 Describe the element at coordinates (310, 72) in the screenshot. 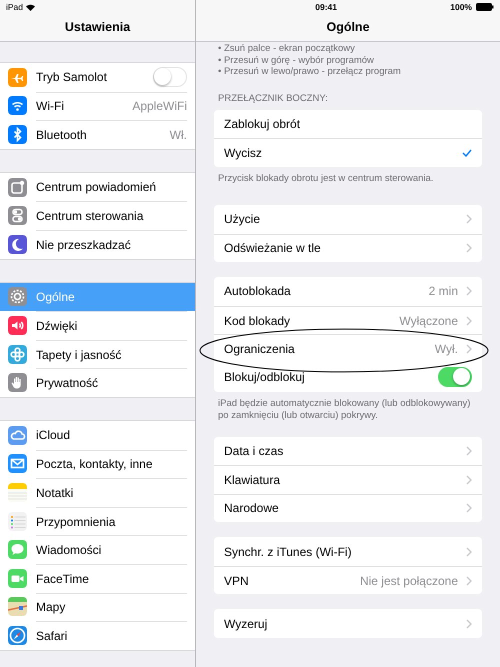

I see `instruction-line: • Przesuń w lewo/prawo - przełącz program` at that location.